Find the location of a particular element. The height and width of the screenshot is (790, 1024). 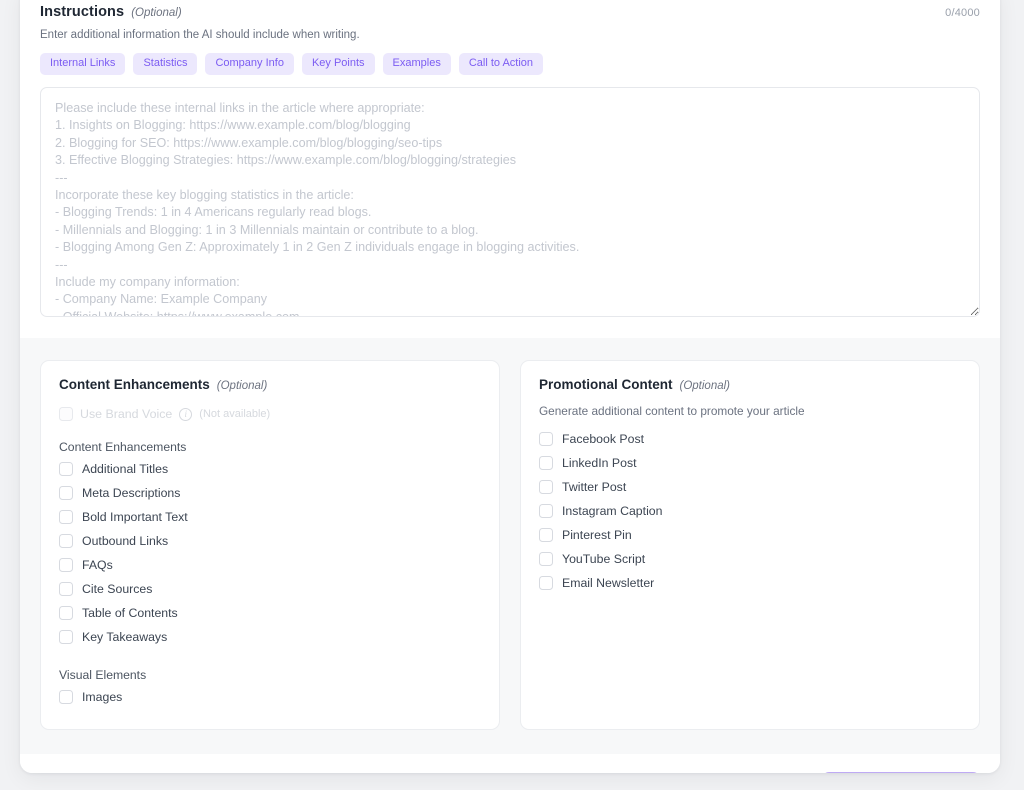

content-enhancements-title: Content Enhancements is located at coordinates (134, 384).